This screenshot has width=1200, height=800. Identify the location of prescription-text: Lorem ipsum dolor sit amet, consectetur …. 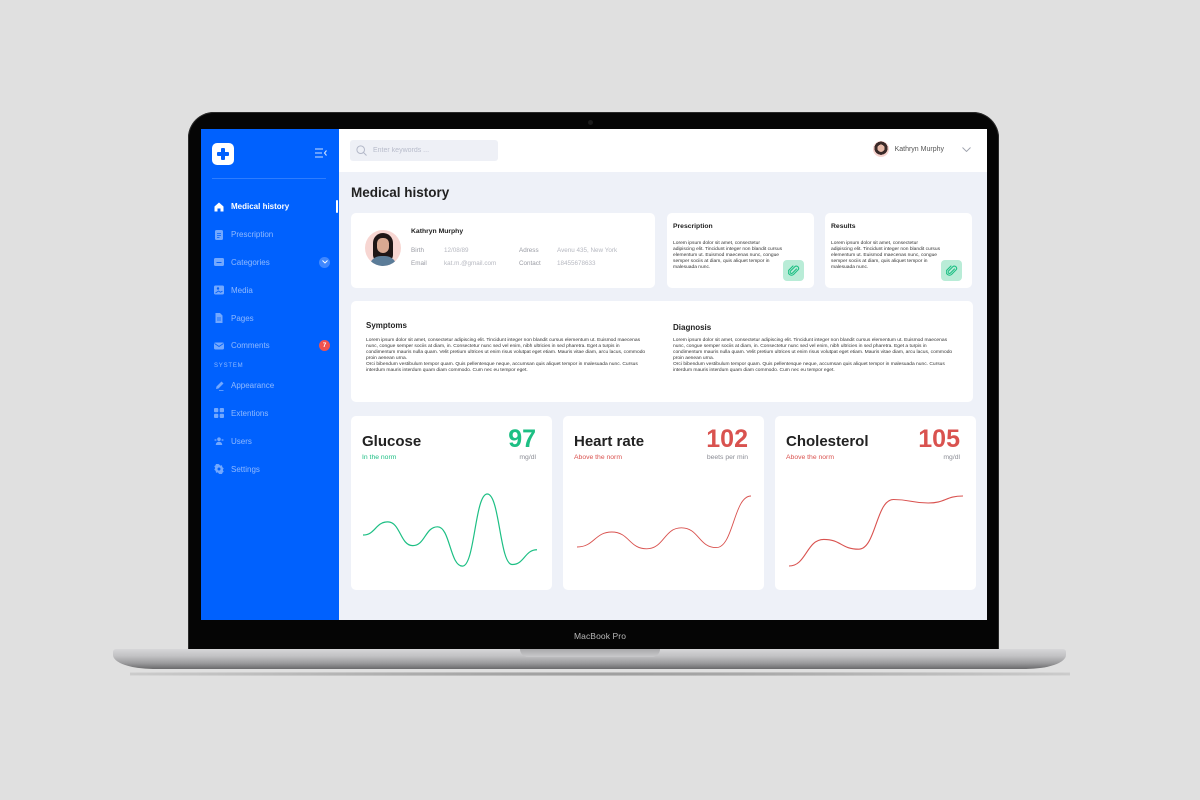
(728, 256).